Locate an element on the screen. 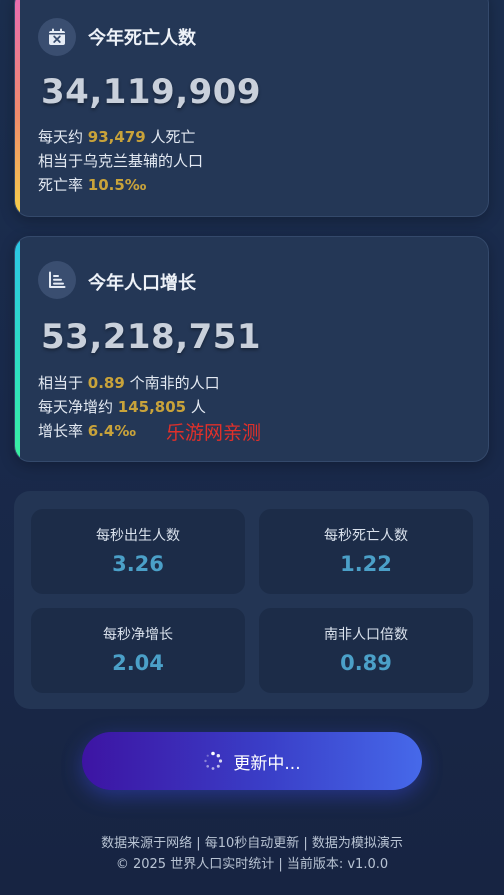  growth-rate-line: 增长率 6.4‰ is located at coordinates (87, 430).